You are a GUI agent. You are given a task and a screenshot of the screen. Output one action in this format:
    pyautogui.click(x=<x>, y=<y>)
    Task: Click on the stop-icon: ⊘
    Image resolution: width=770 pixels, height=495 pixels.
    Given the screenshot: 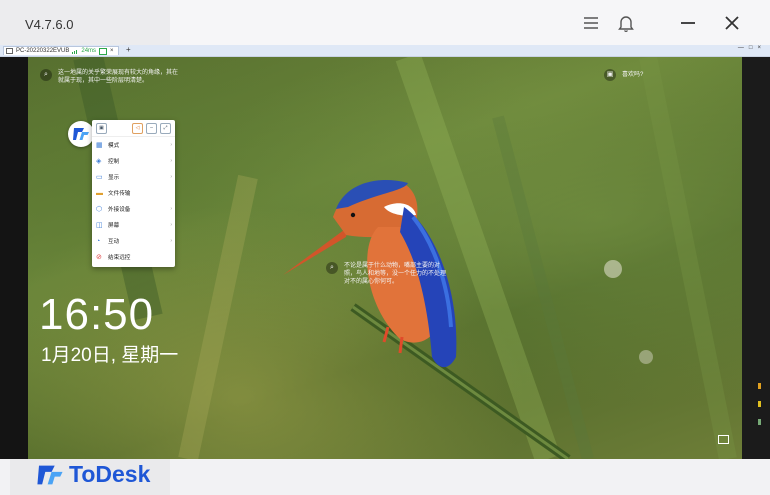 What is the action you would take?
    pyautogui.click(x=99, y=257)
    